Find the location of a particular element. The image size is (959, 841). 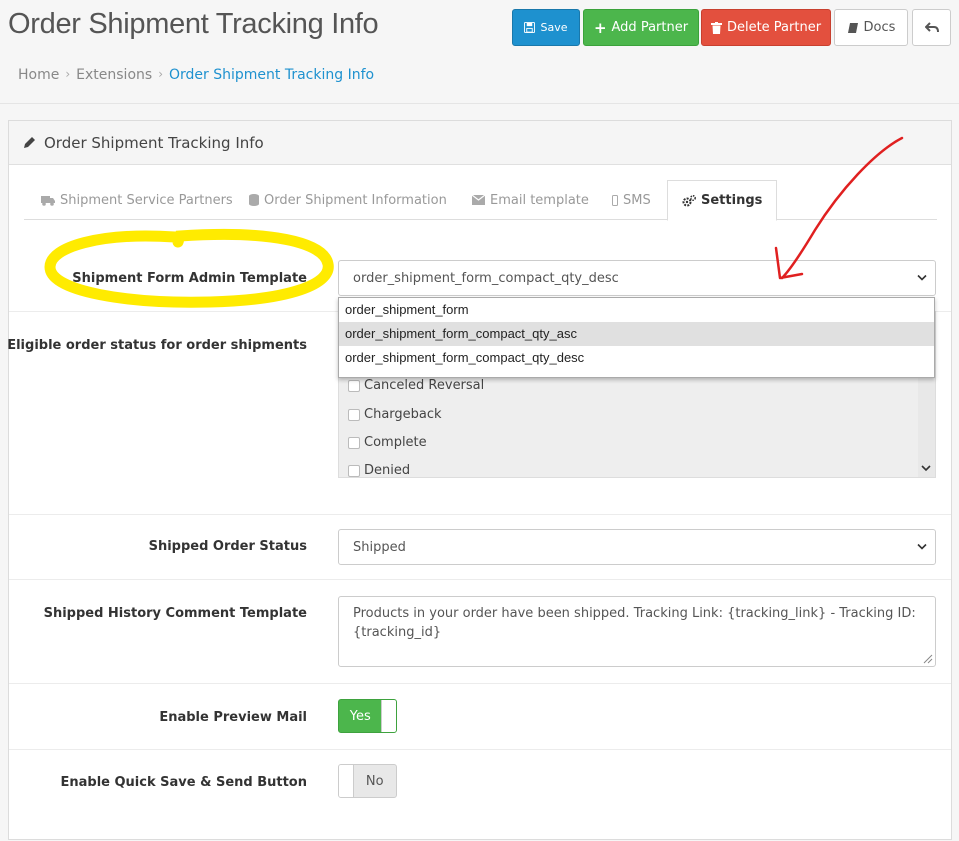

save-icon is located at coordinates (530, 27).